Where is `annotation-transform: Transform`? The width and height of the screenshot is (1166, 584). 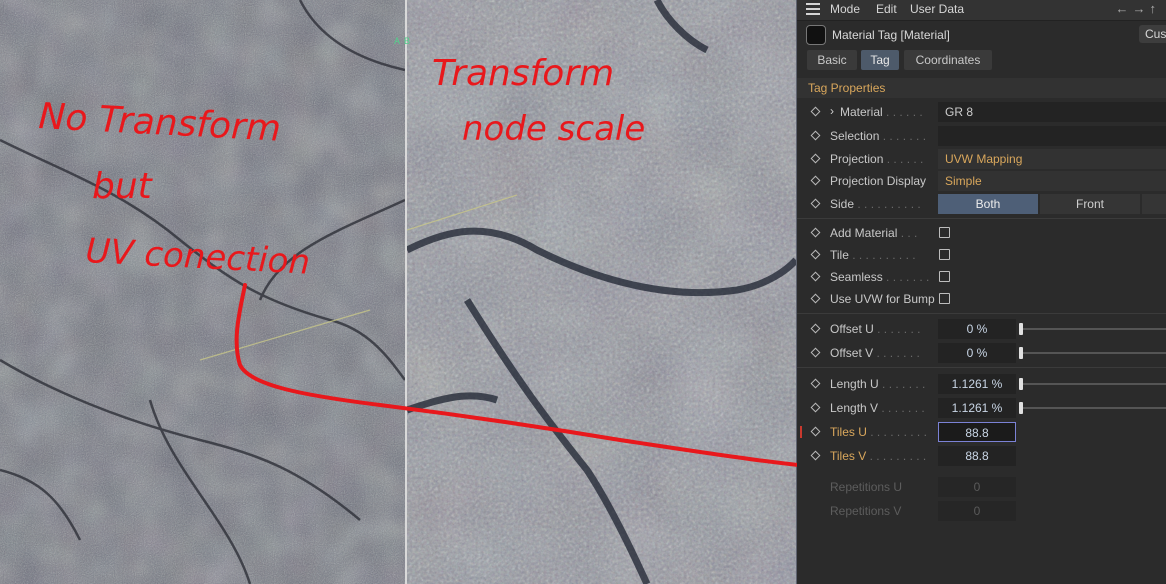 annotation-transform: Transform is located at coordinates (523, 73).